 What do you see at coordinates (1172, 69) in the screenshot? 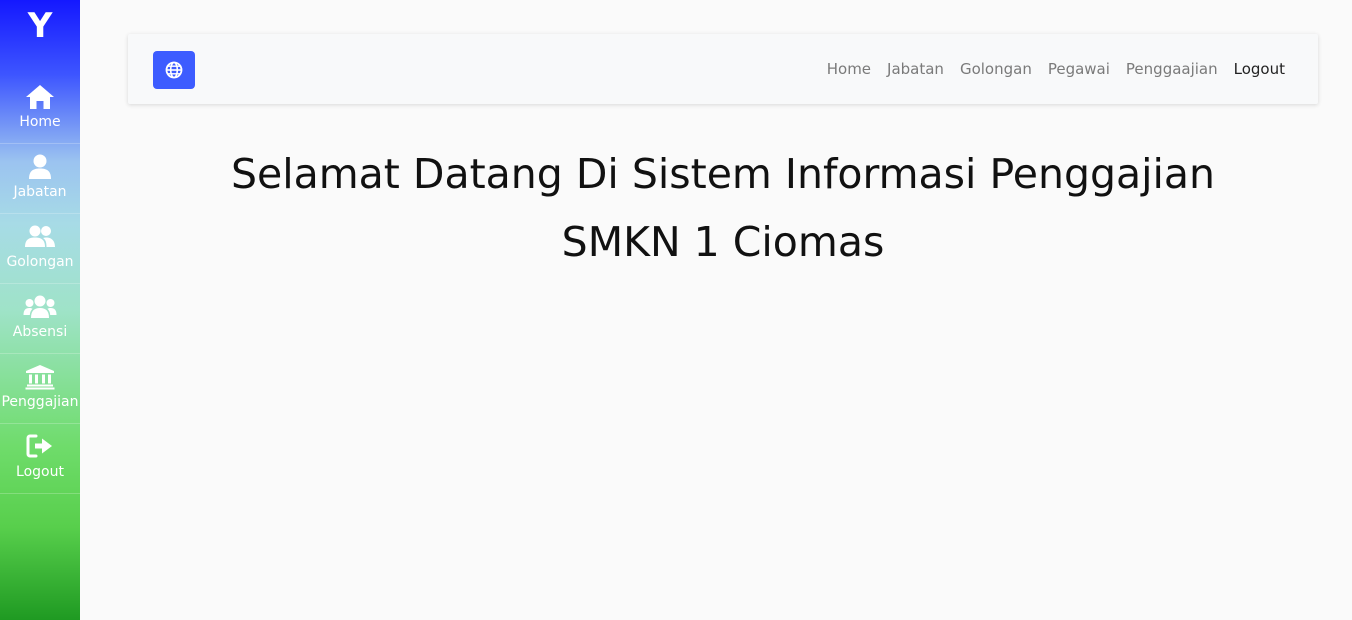
I see `nav-link-penggaajian: Penggaajian` at bounding box center [1172, 69].